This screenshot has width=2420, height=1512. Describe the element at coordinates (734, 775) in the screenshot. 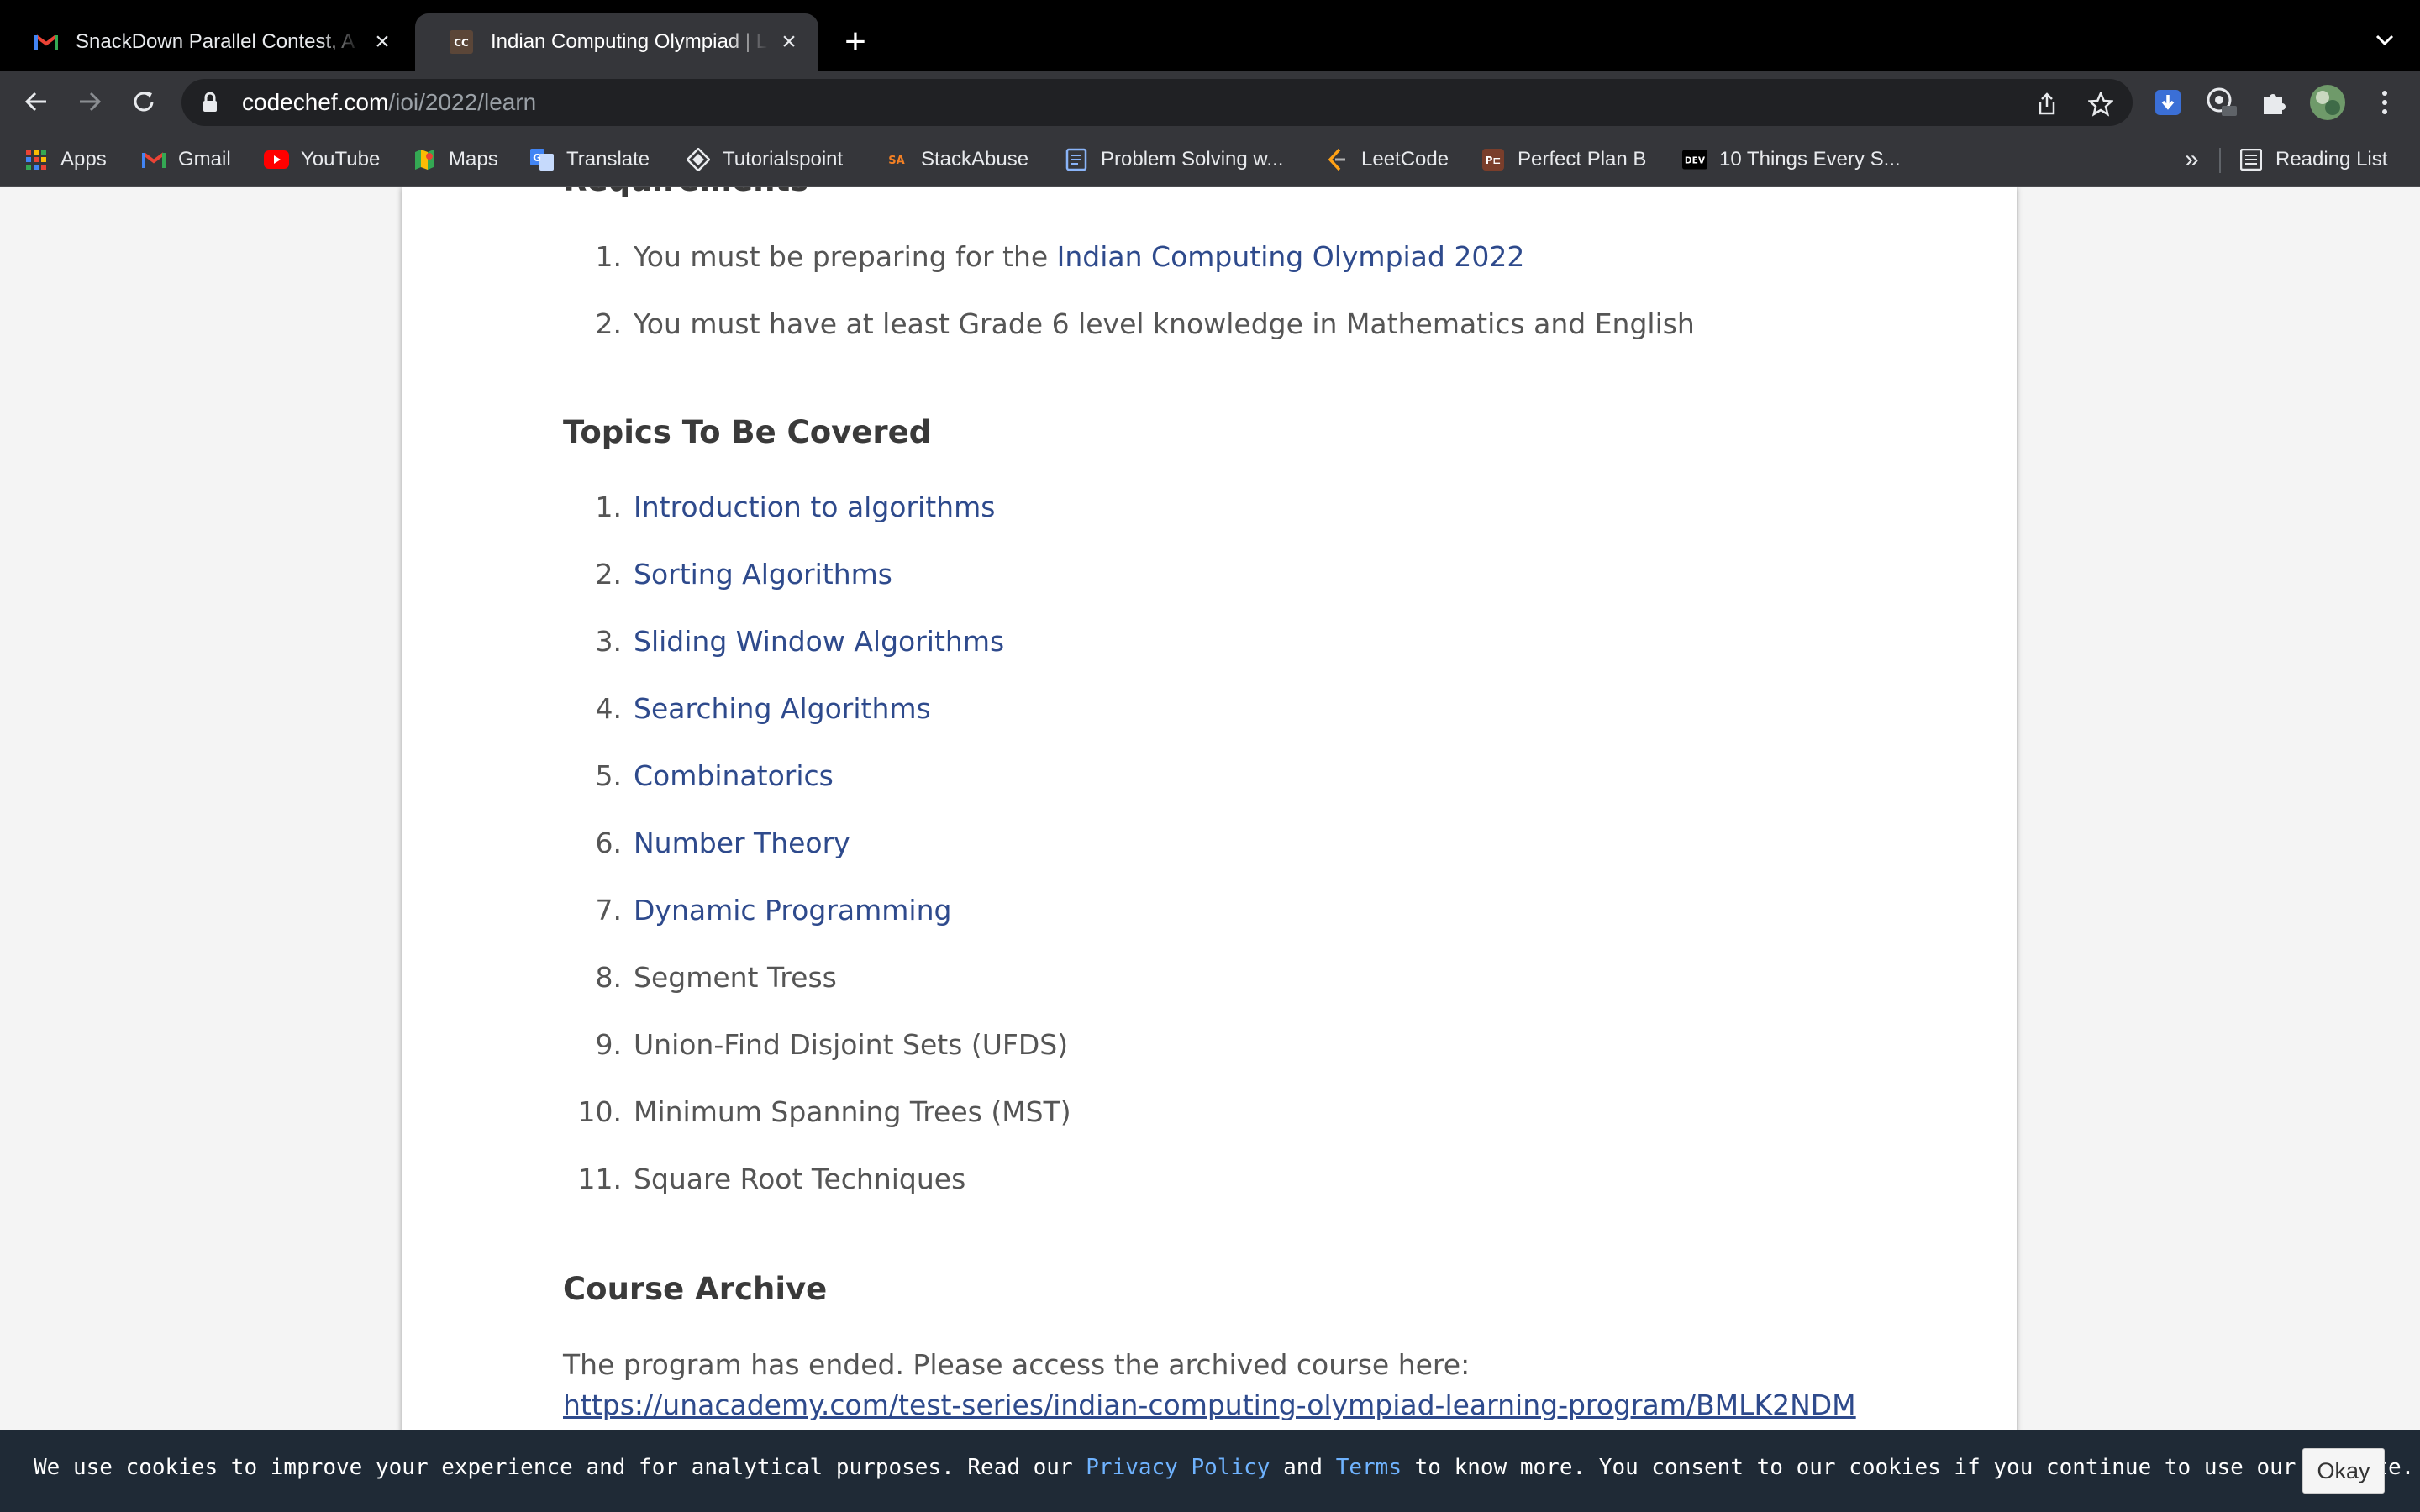

I see `topic-link: Combinatorics` at that location.